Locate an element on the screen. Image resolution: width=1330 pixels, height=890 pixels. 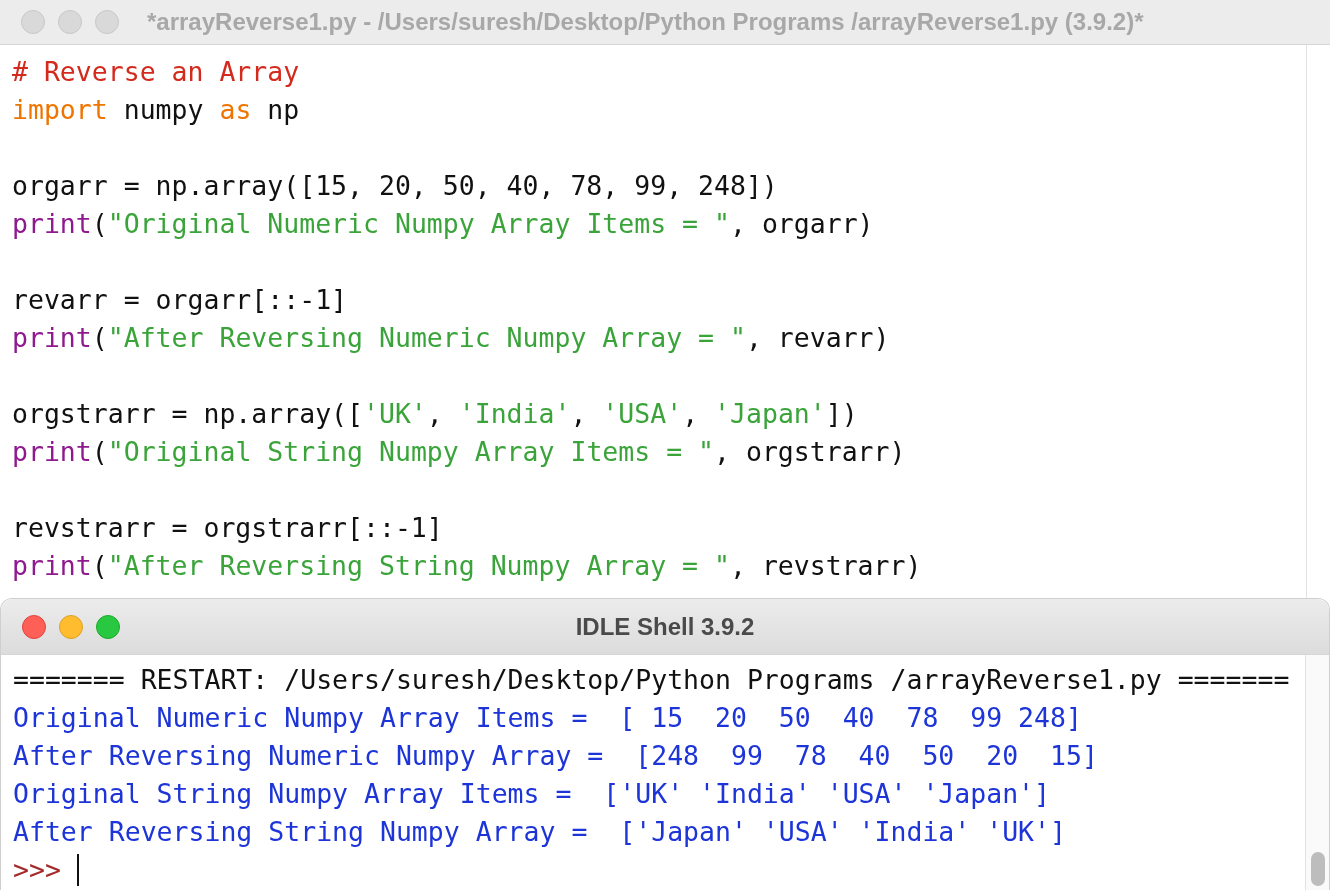
code-line: import numpy as np is located at coordinates (156, 110).